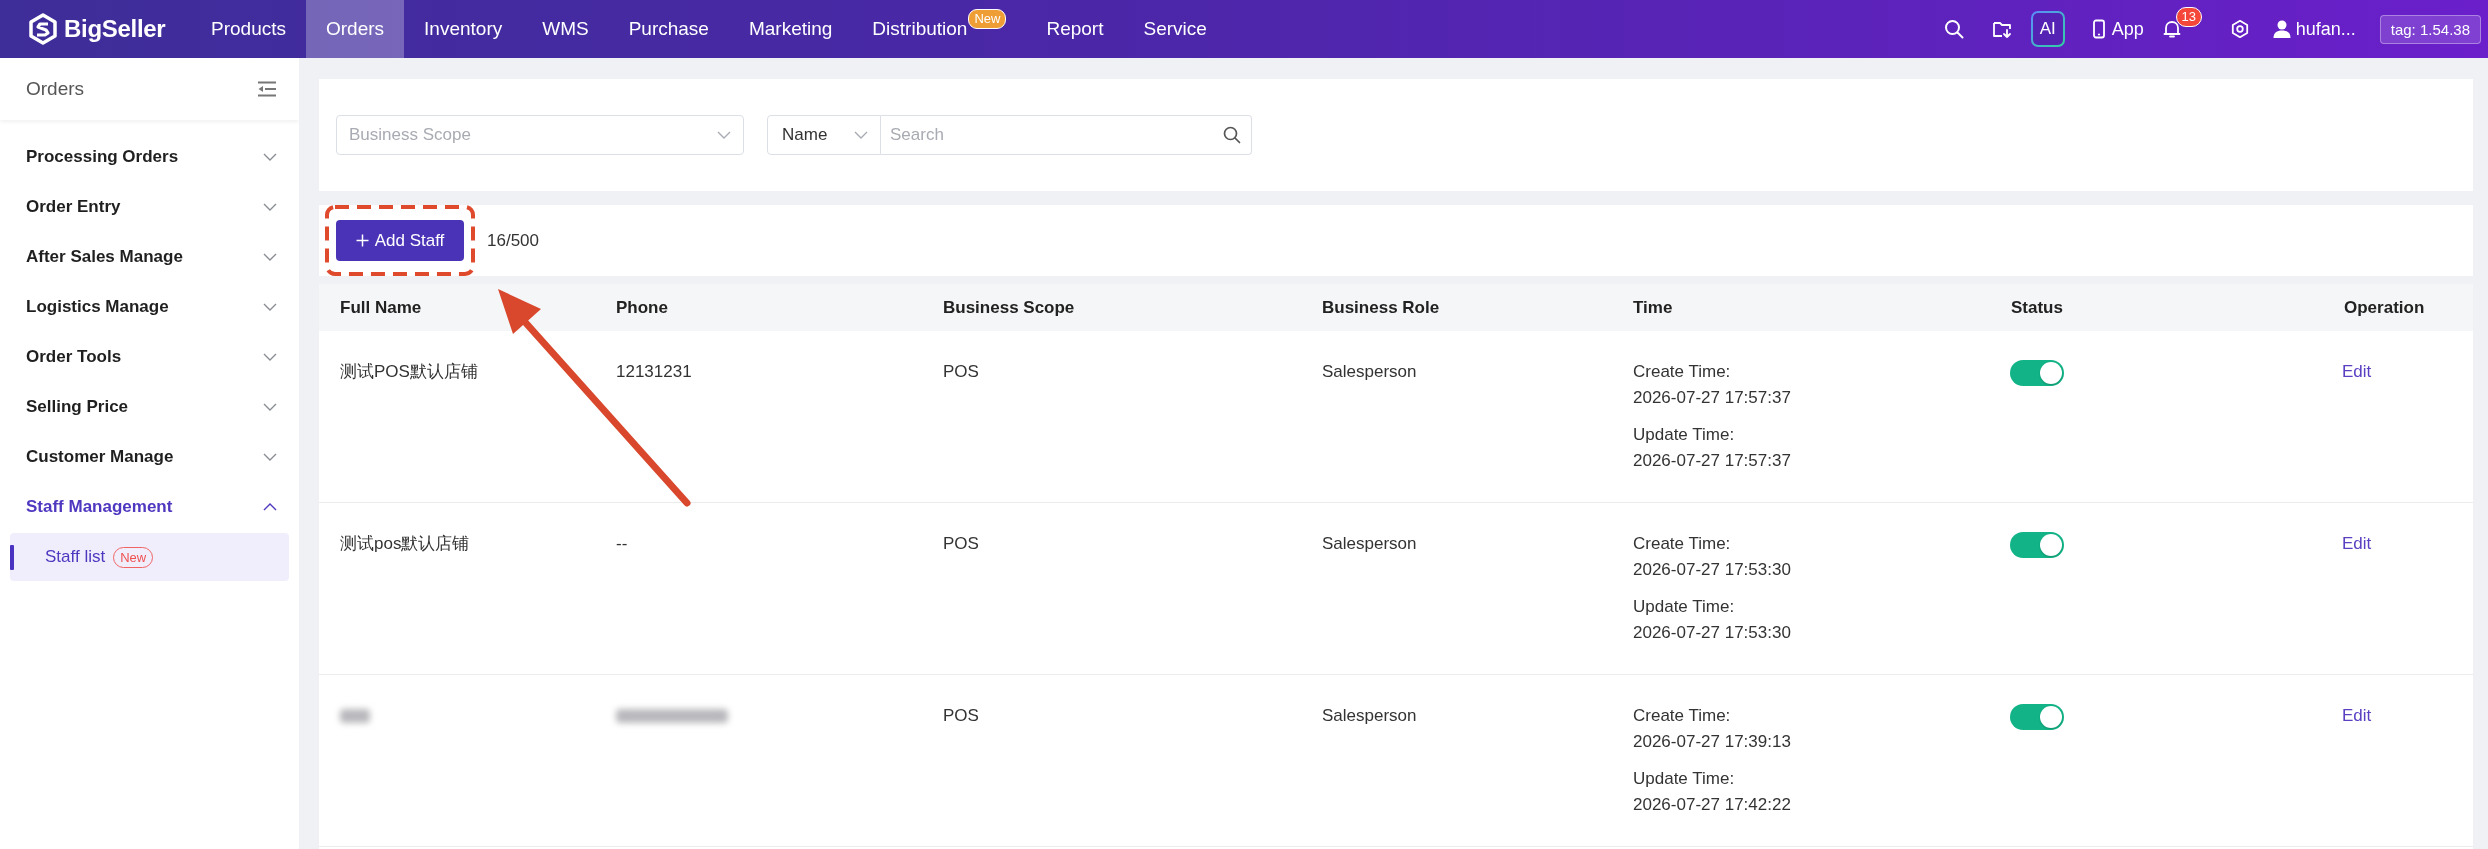 The width and height of the screenshot is (2488, 849). What do you see at coordinates (1066, 135) in the screenshot?
I see `search-field: Search` at bounding box center [1066, 135].